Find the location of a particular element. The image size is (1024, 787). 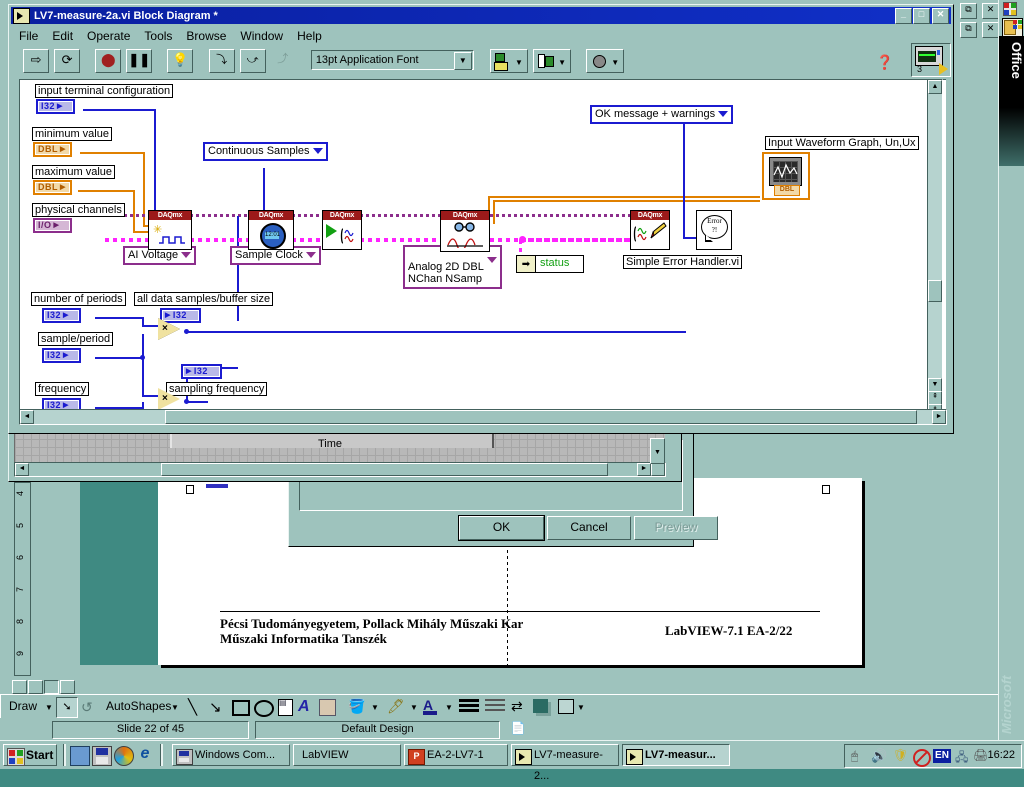

mouse-icon: 🖱 is located at coordinates (854, 756).